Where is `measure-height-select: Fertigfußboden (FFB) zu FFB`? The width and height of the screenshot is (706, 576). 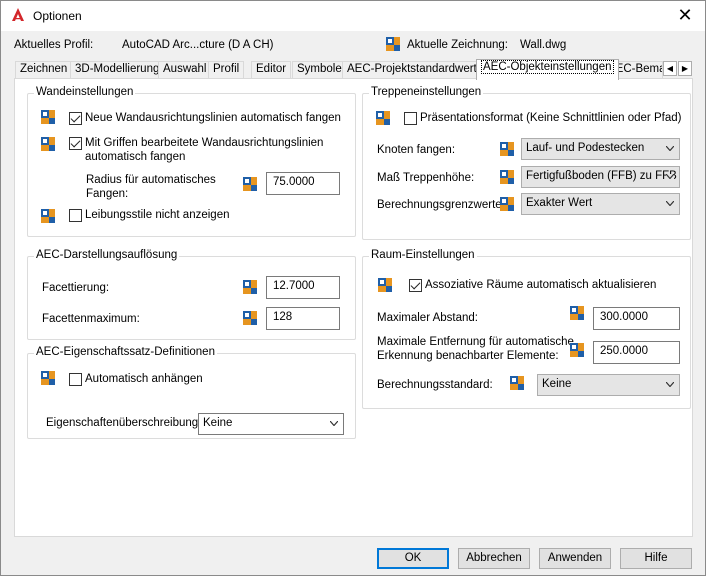
measure-height-select: Fertigfußboden (FFB) zu FFB is located at coordinates (600, 177).